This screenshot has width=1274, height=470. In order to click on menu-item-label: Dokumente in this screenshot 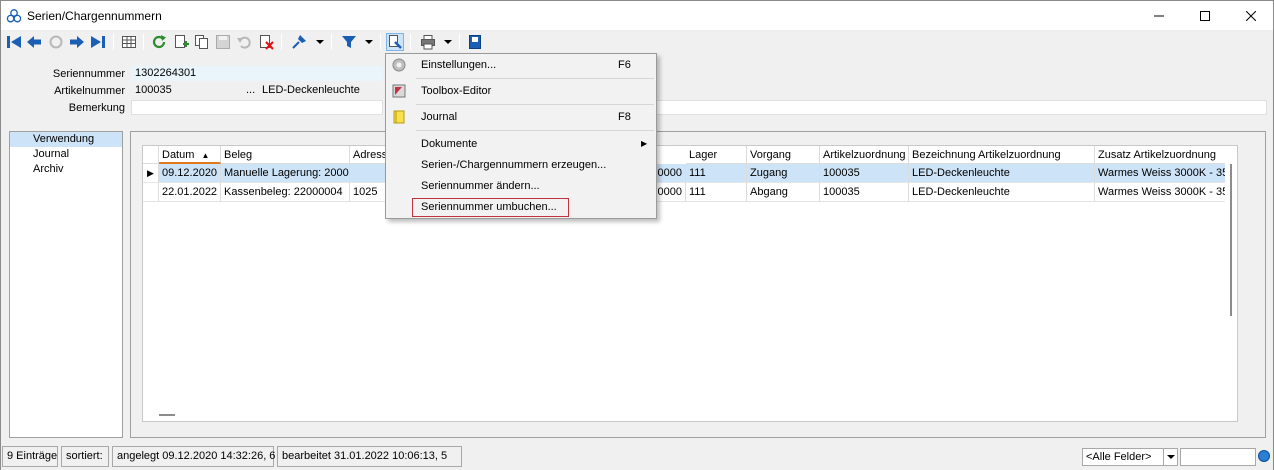, I will do `click(449, 144)`.